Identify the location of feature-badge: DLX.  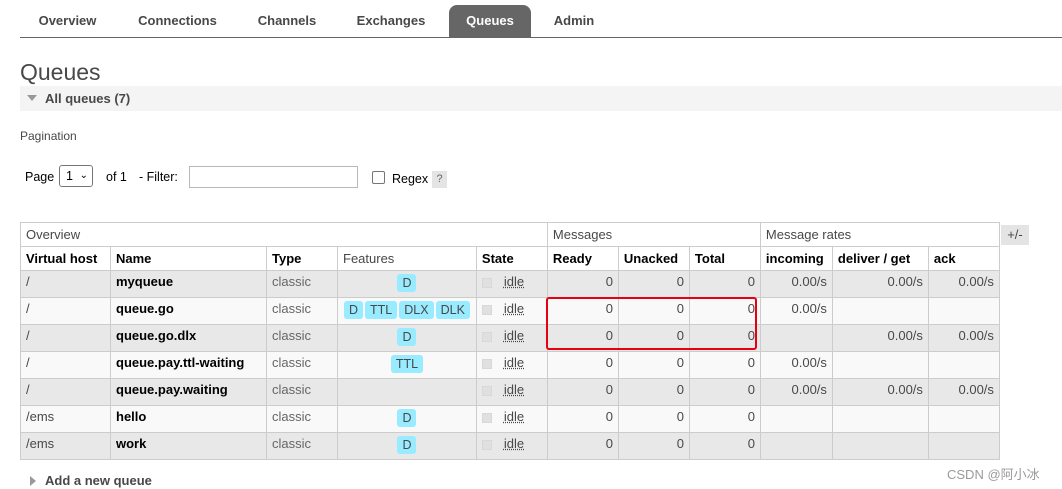
(416, 310).